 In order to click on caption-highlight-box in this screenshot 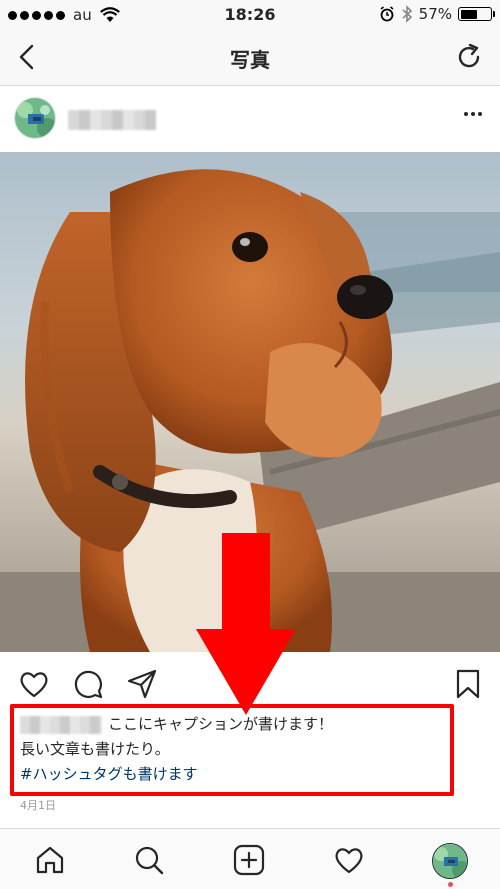, I will do `click(232, 750)`.